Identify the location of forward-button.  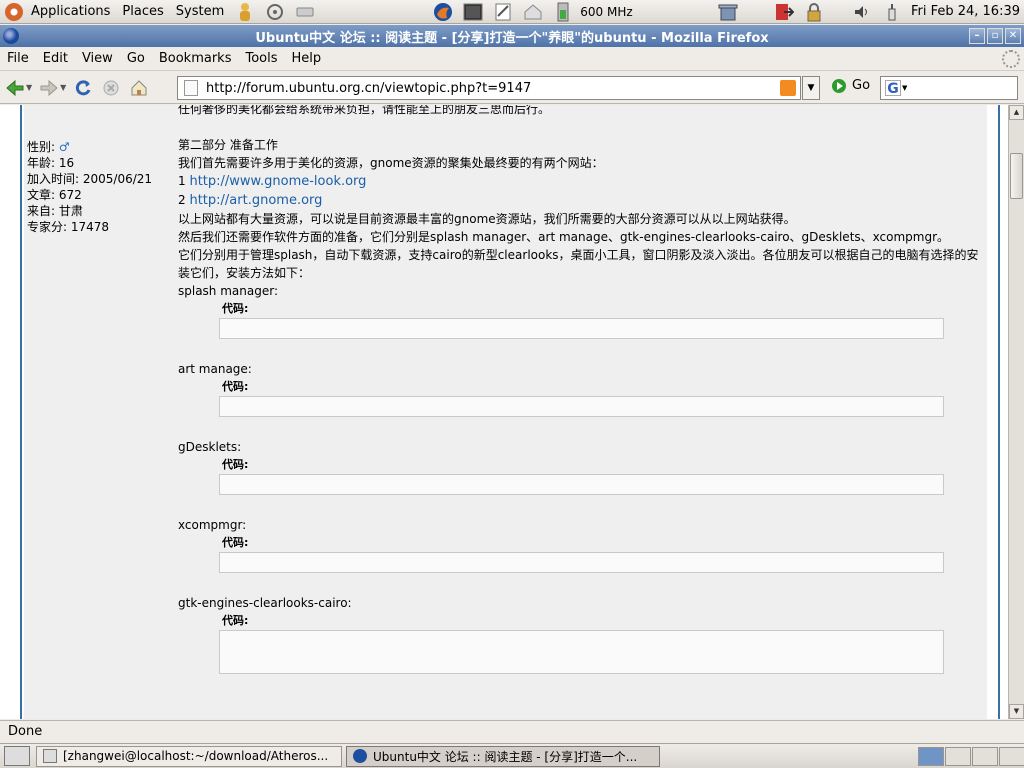
(49, 88).